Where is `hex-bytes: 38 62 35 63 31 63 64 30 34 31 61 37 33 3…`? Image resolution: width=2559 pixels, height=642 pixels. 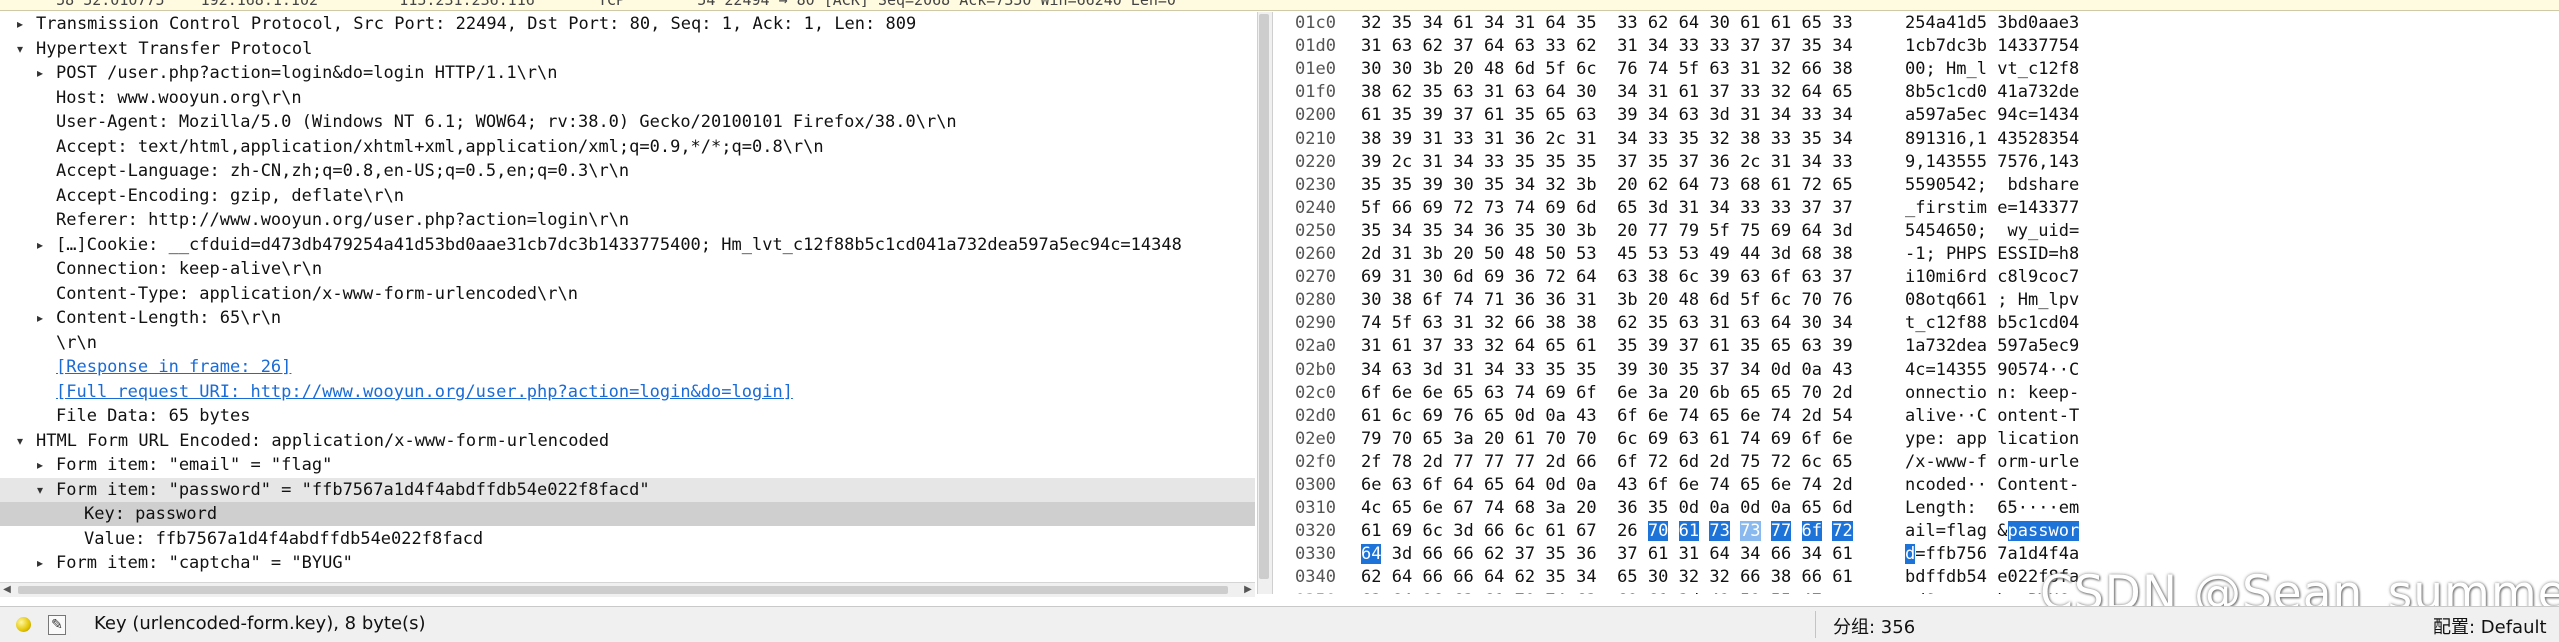
hex-bytes: 38 62 35 63 31 63 64 30 34 31 61 37 33 3… is located at coordinates (1607, 92).